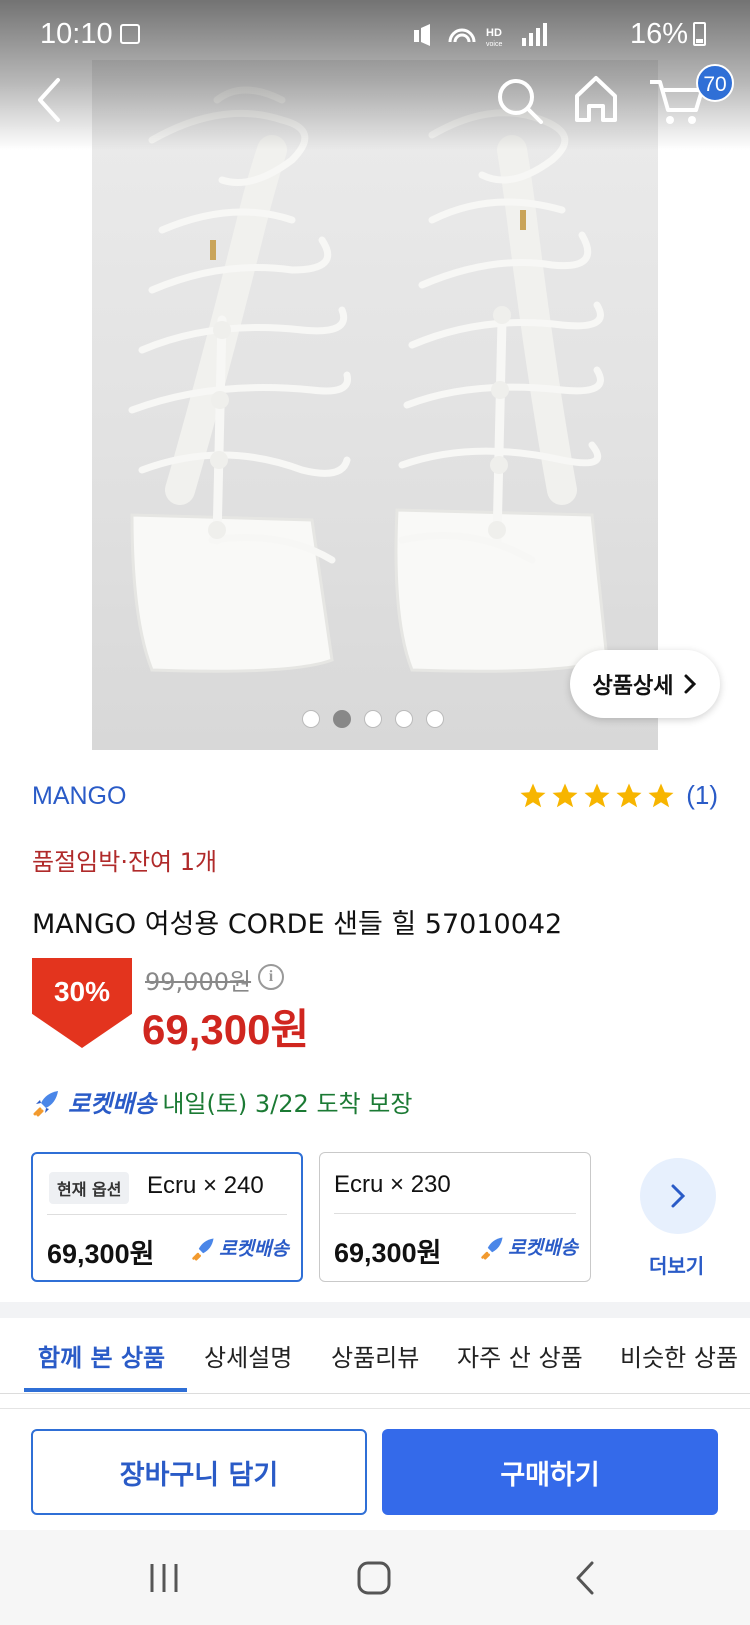  Describe the element at coordinates (287, 1104) in the screenshot. I see `delivery-eta: 내일(토) 3/22 도착 보장` at that location.